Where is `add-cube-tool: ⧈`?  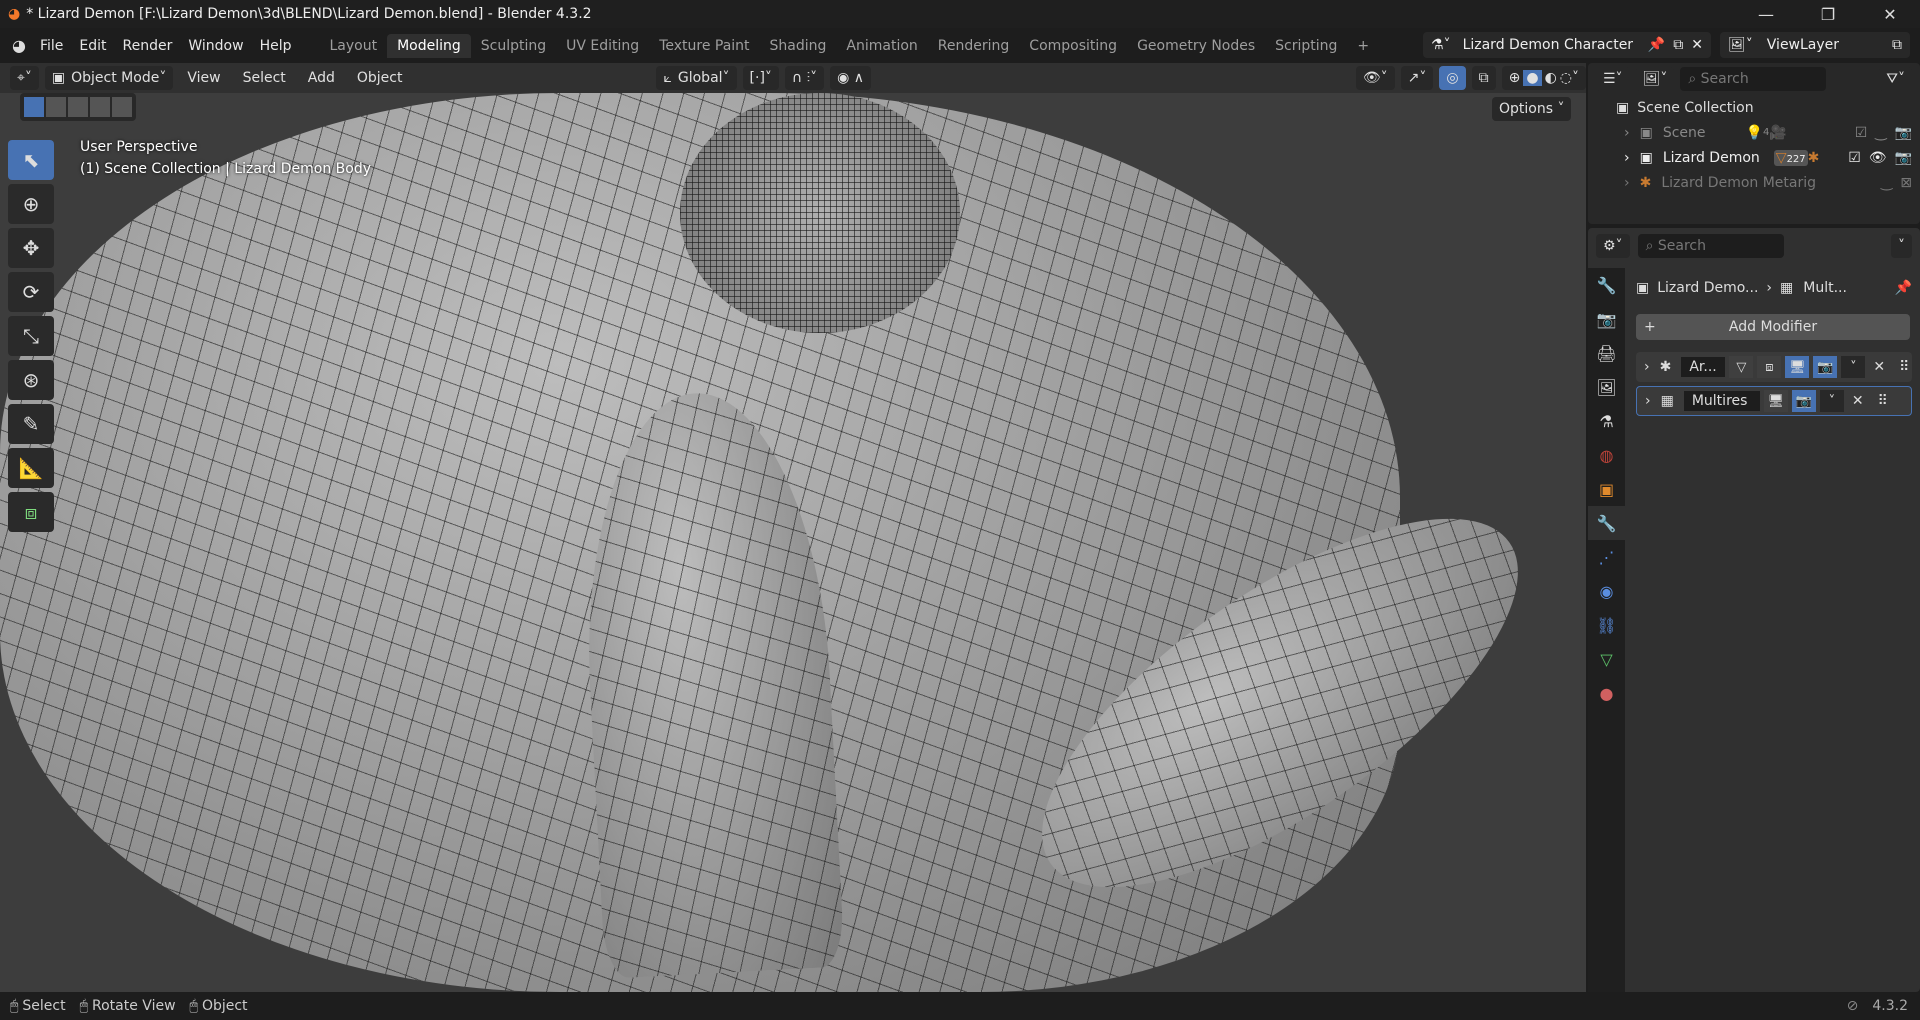
add-cube-tool: ⧈ is located at coordinates (31, 512).